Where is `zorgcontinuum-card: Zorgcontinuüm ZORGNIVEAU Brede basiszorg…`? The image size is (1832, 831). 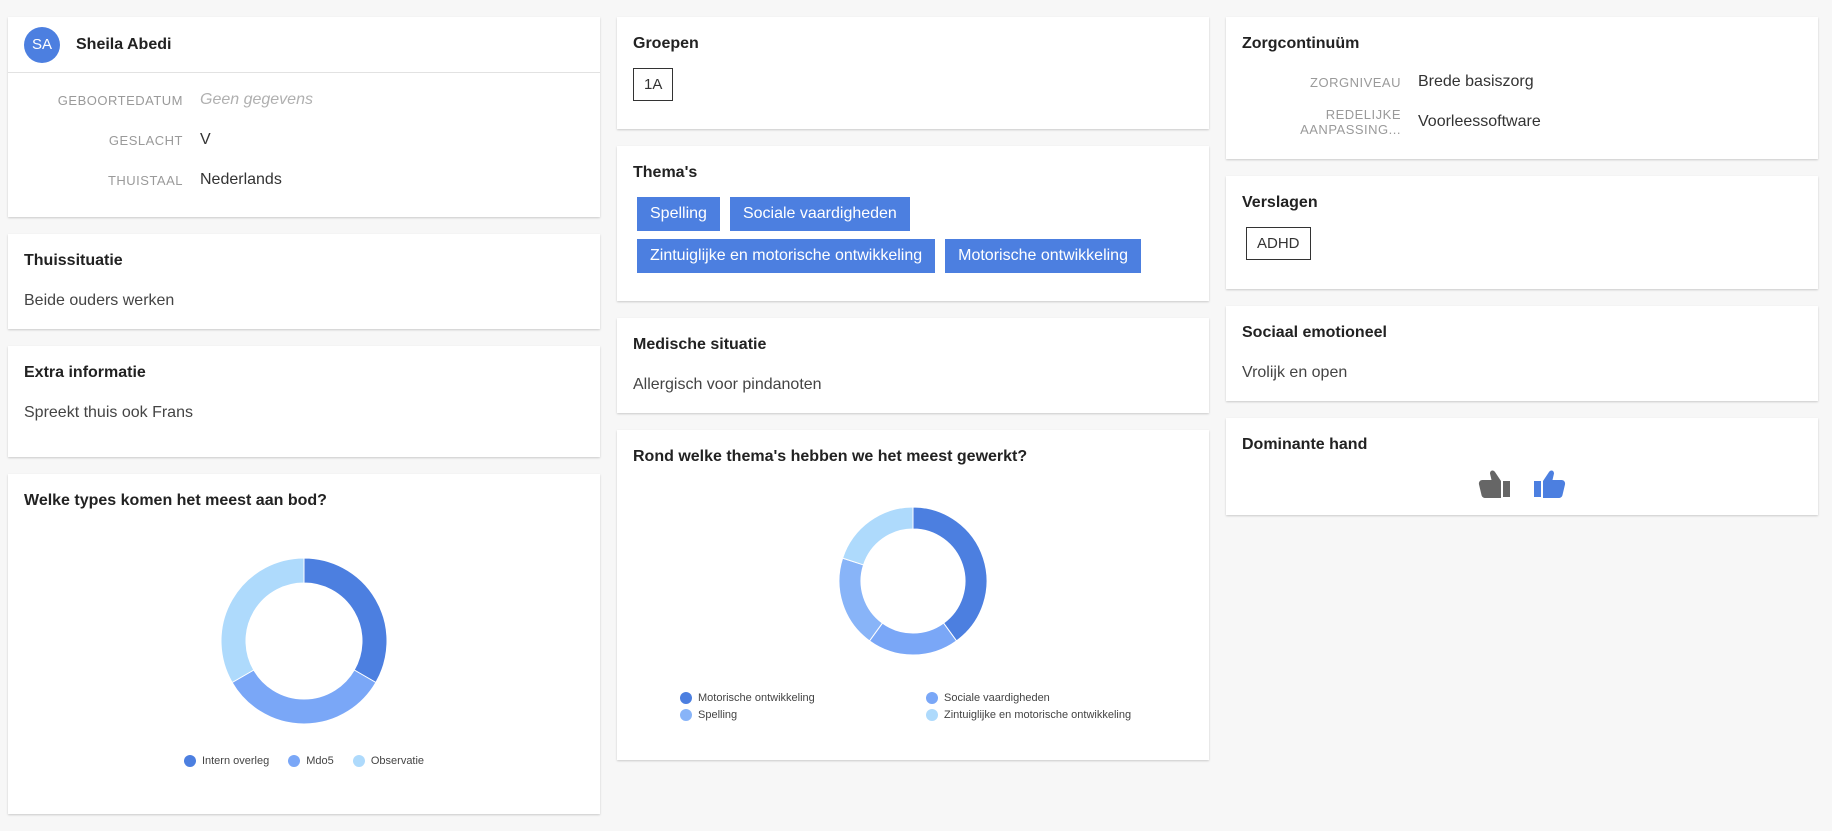 zorgcontinuum-card: Zorgcontinuüm ZORGNIVEAU Brede basiszorg… is located at coordinates (1522, 88).